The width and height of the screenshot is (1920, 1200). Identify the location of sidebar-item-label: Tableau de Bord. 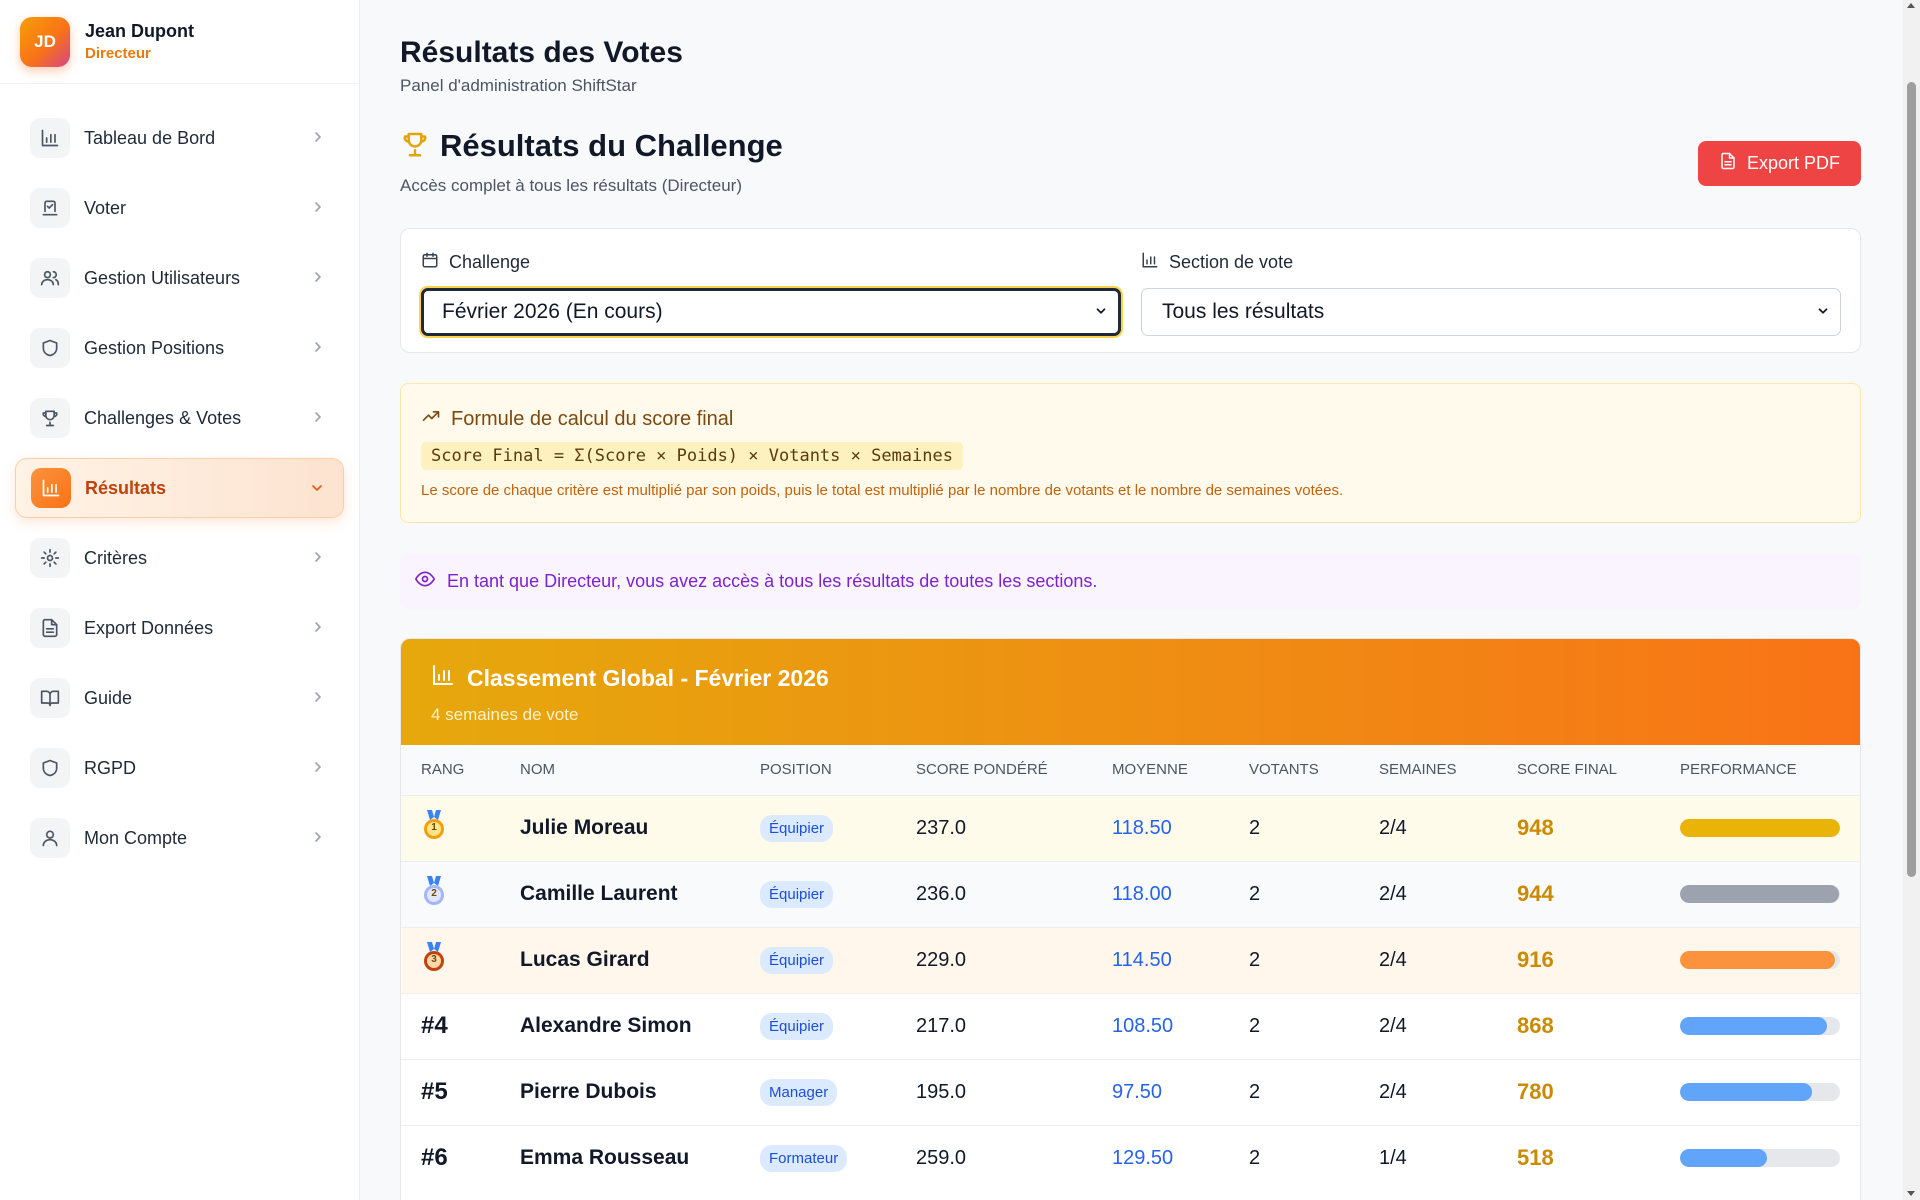
(150, 137).